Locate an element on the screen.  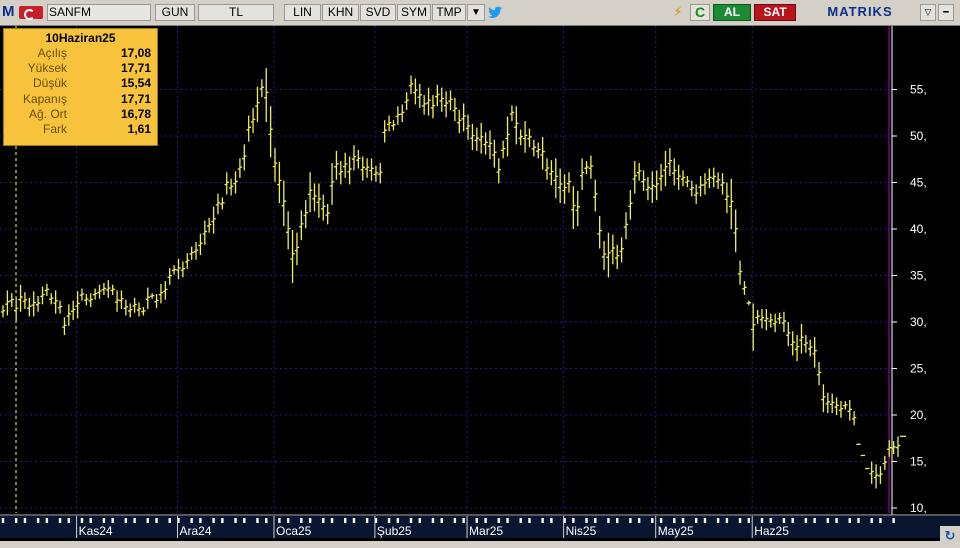
x-tick-label: Ara24 is located at coordinates (195, 531).